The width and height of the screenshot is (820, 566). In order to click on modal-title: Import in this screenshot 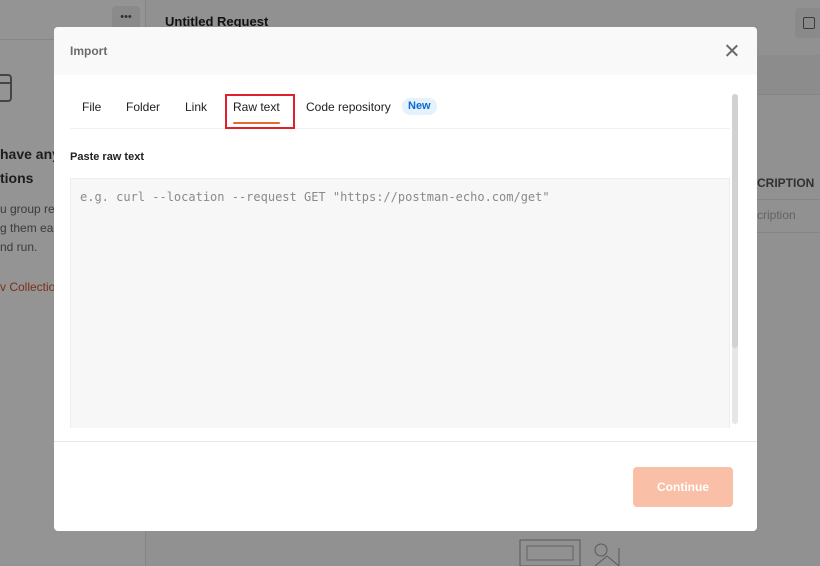, I will do `click(89, 51)`.